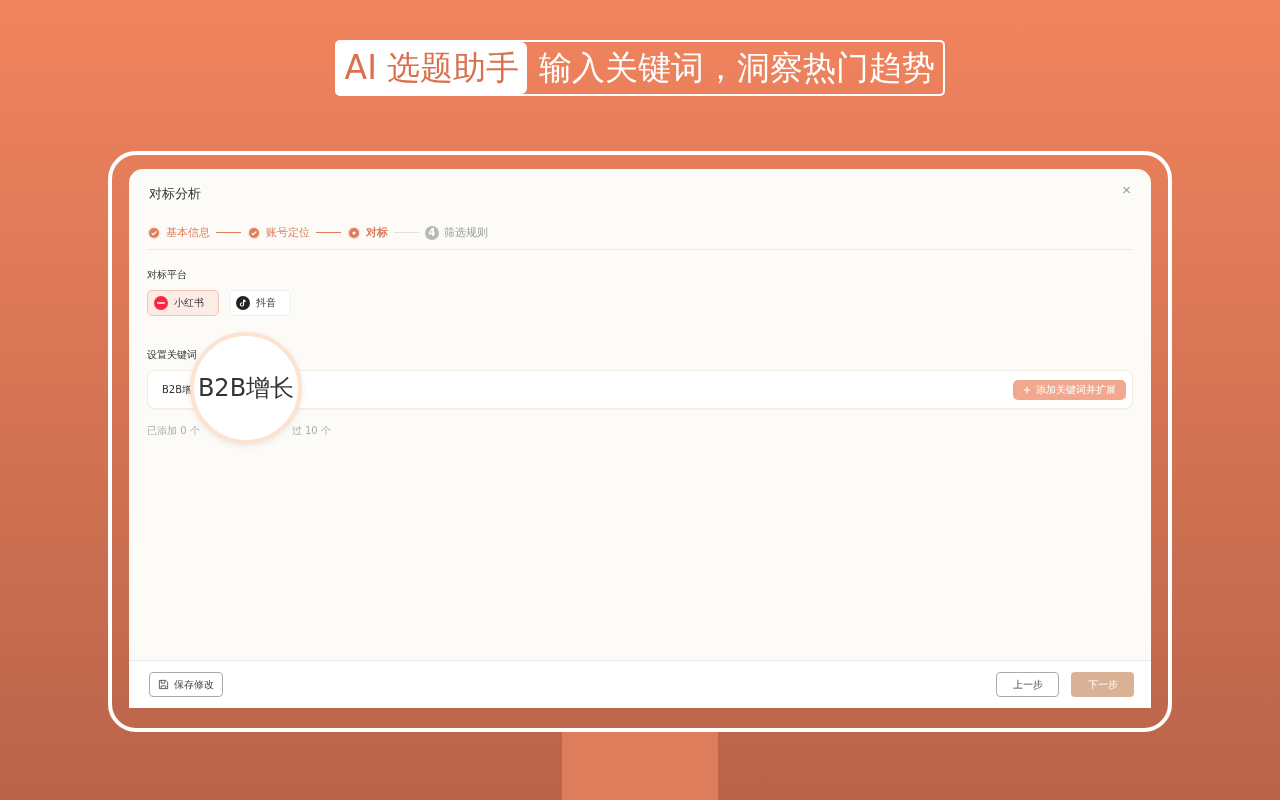 Image resolution: width=1280 pixels, height=800 pixels. What do you see at coordinates (188, 232) in the screenshot?
I see `step-label: 基本信息` at bounding box center [188, 232].